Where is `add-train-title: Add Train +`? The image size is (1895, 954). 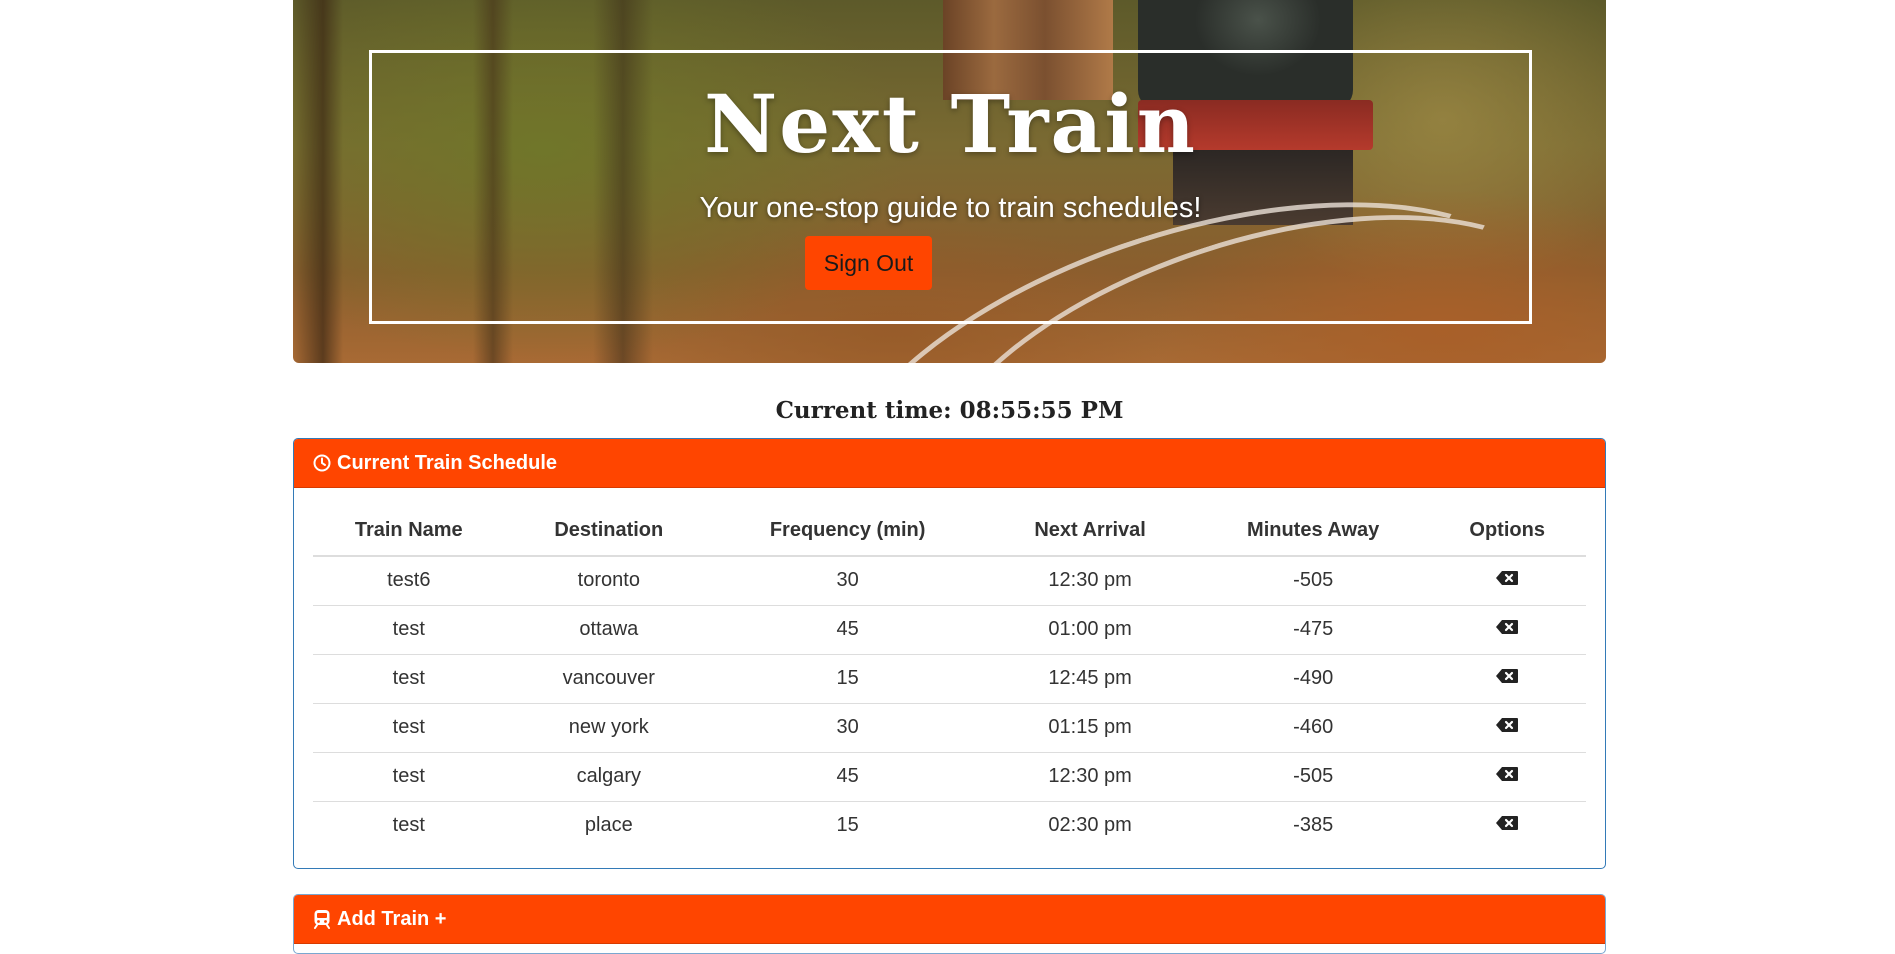 add-train-title: Add Train + is located at coordinates (392, 918).